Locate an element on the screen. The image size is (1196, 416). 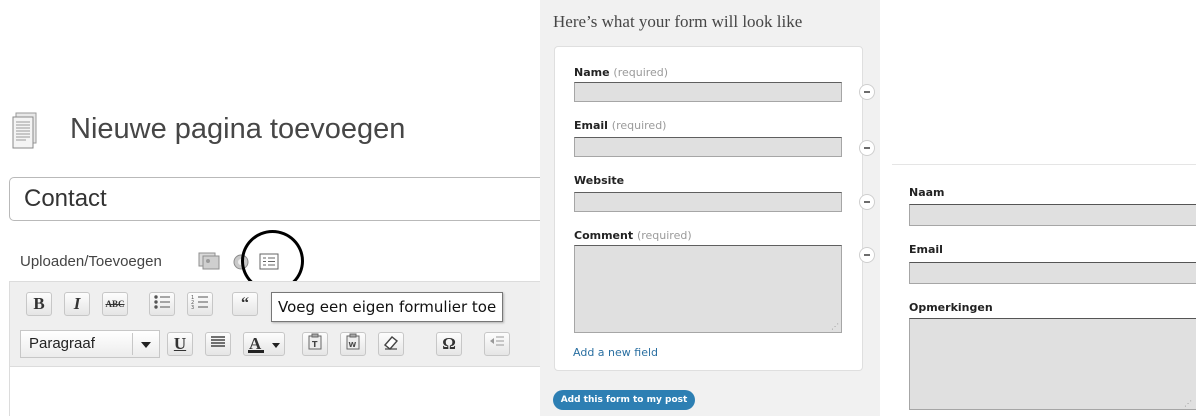
field-label-name: Name (required) is located at coordinates (621, 72).